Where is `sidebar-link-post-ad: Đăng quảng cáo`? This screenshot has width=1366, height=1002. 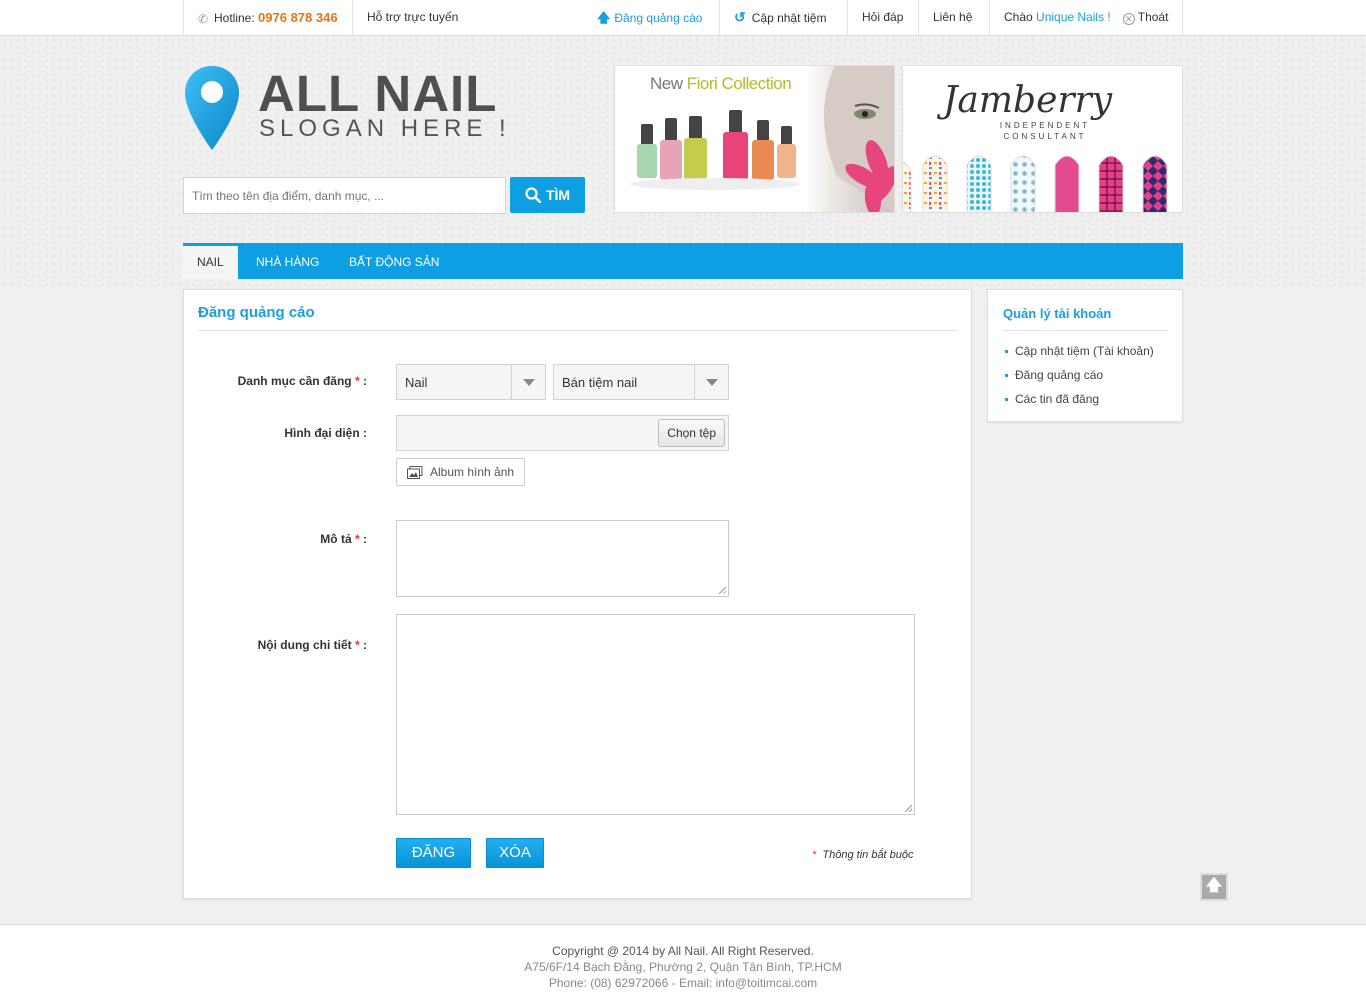 sidebar-link-post-ad: Đăng quảng cáo is located at coordinates (1053, 375).